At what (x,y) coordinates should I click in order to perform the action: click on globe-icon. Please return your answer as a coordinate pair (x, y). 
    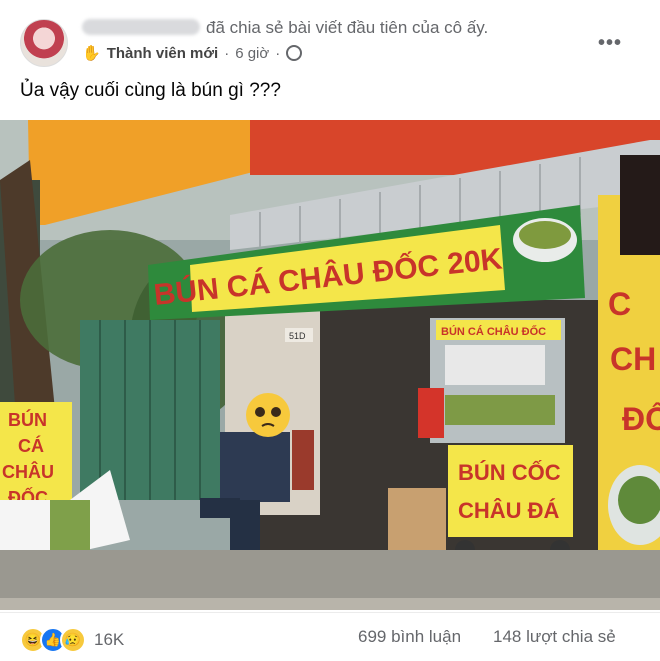
    Looking at the image, I should click on (294, 53).